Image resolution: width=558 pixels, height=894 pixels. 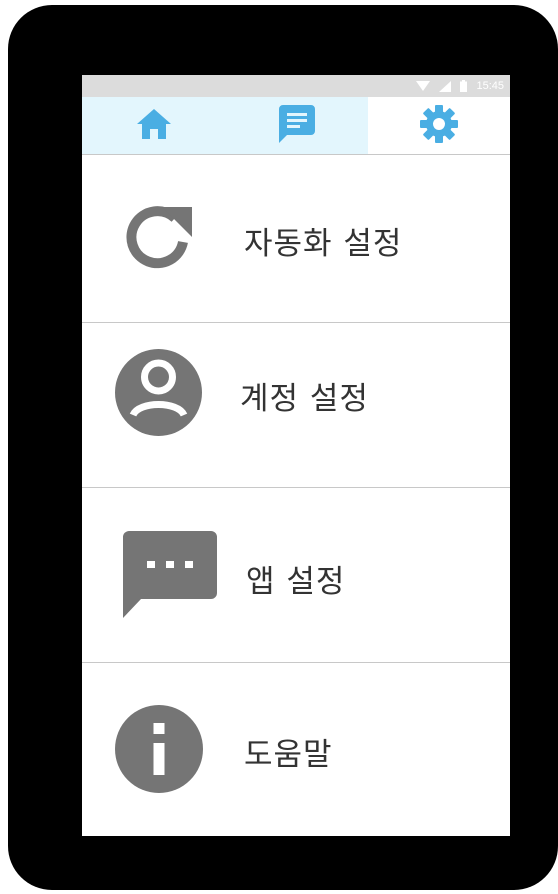 I want to click on tab-bar, so click(x=296, y=126).